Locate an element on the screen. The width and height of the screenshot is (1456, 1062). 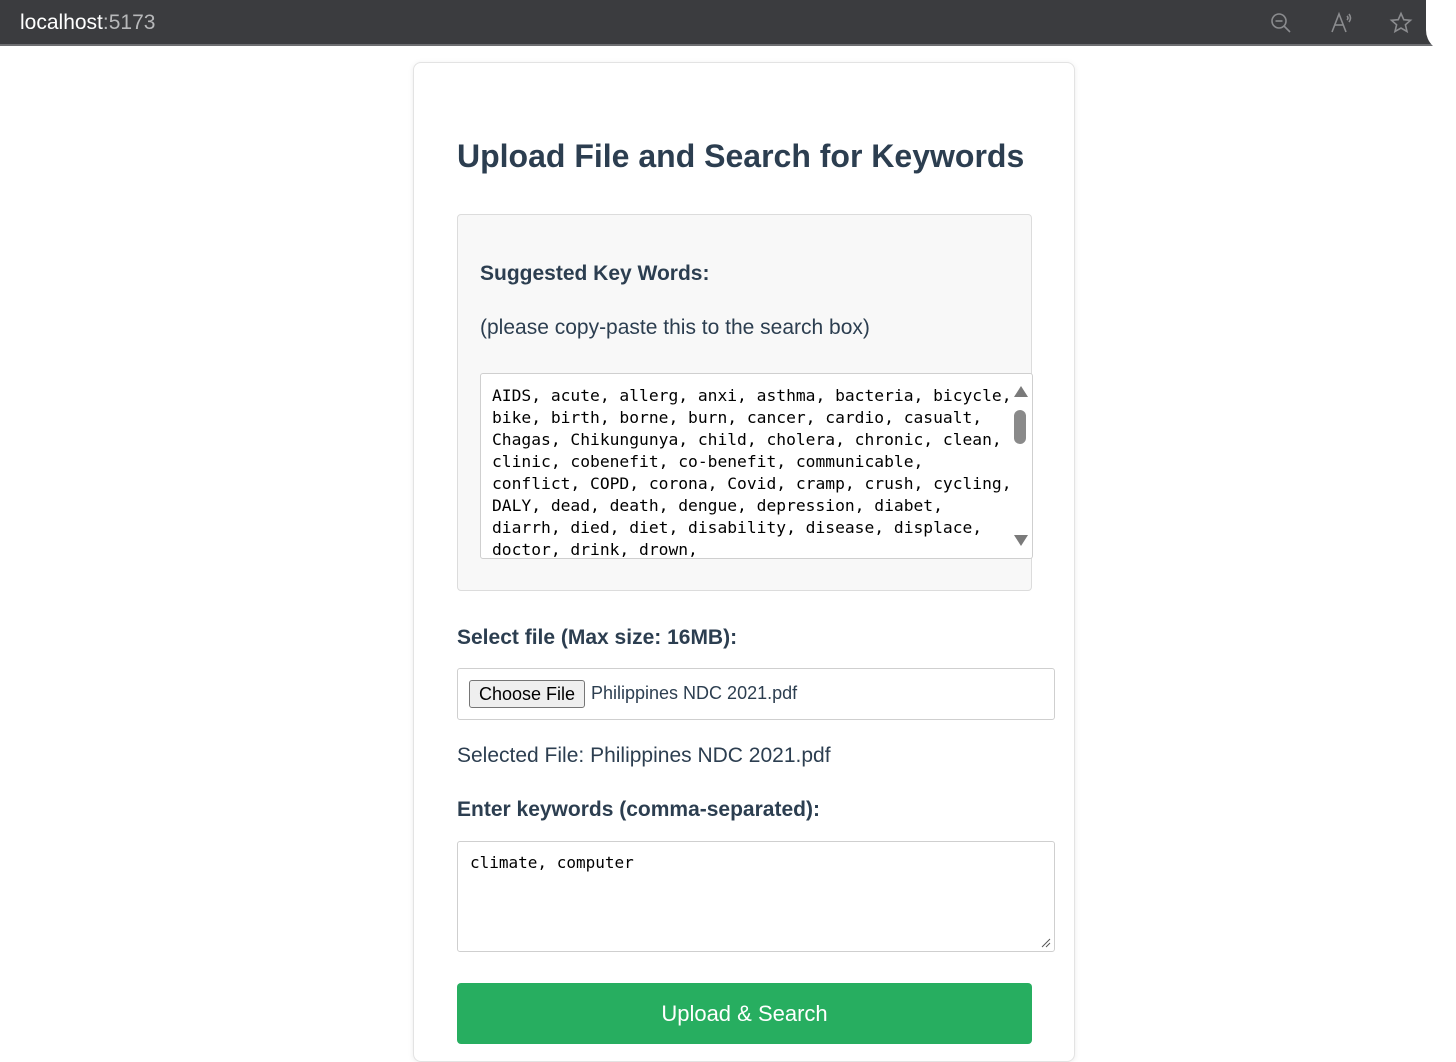
choose-file-button: Choose File is located at coordinates (527, 694).